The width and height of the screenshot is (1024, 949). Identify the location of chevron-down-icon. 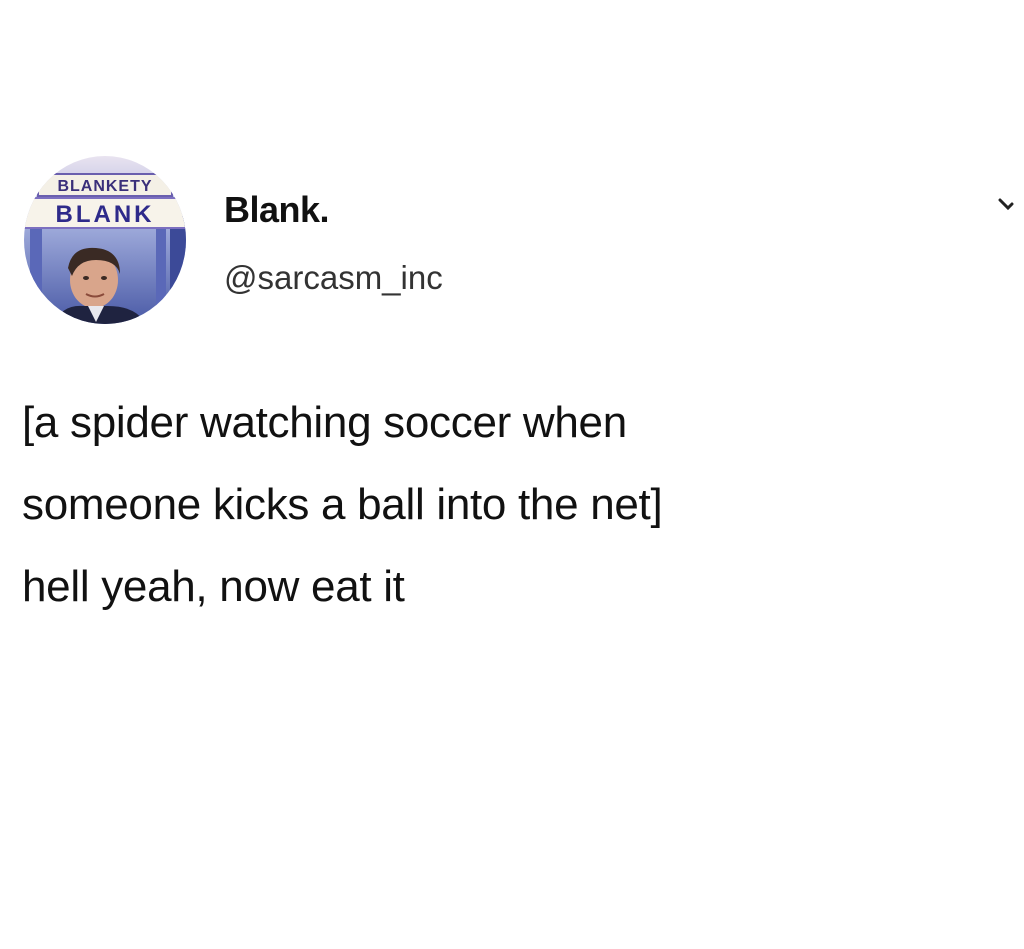
(1006, 207).